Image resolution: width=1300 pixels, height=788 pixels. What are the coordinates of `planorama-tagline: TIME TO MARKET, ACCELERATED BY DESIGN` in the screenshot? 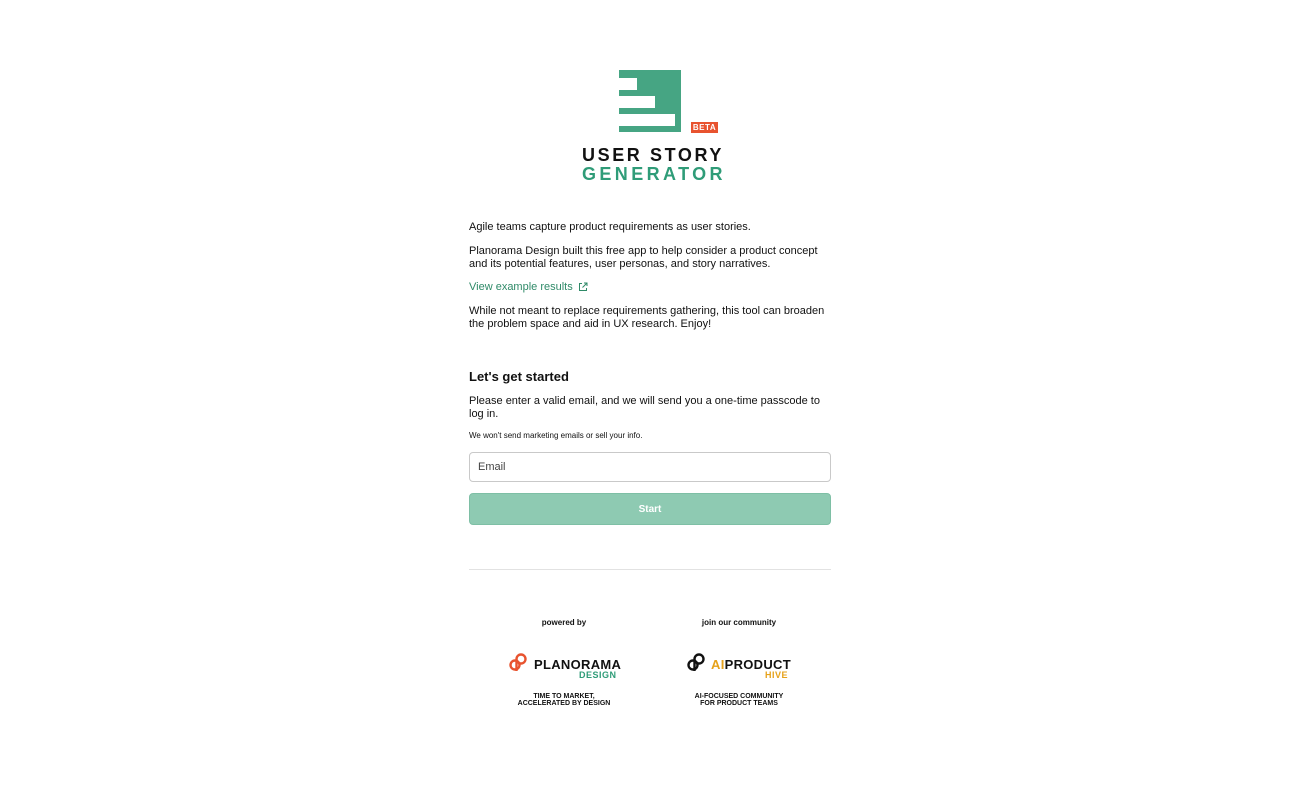 It's located at (564, 700).